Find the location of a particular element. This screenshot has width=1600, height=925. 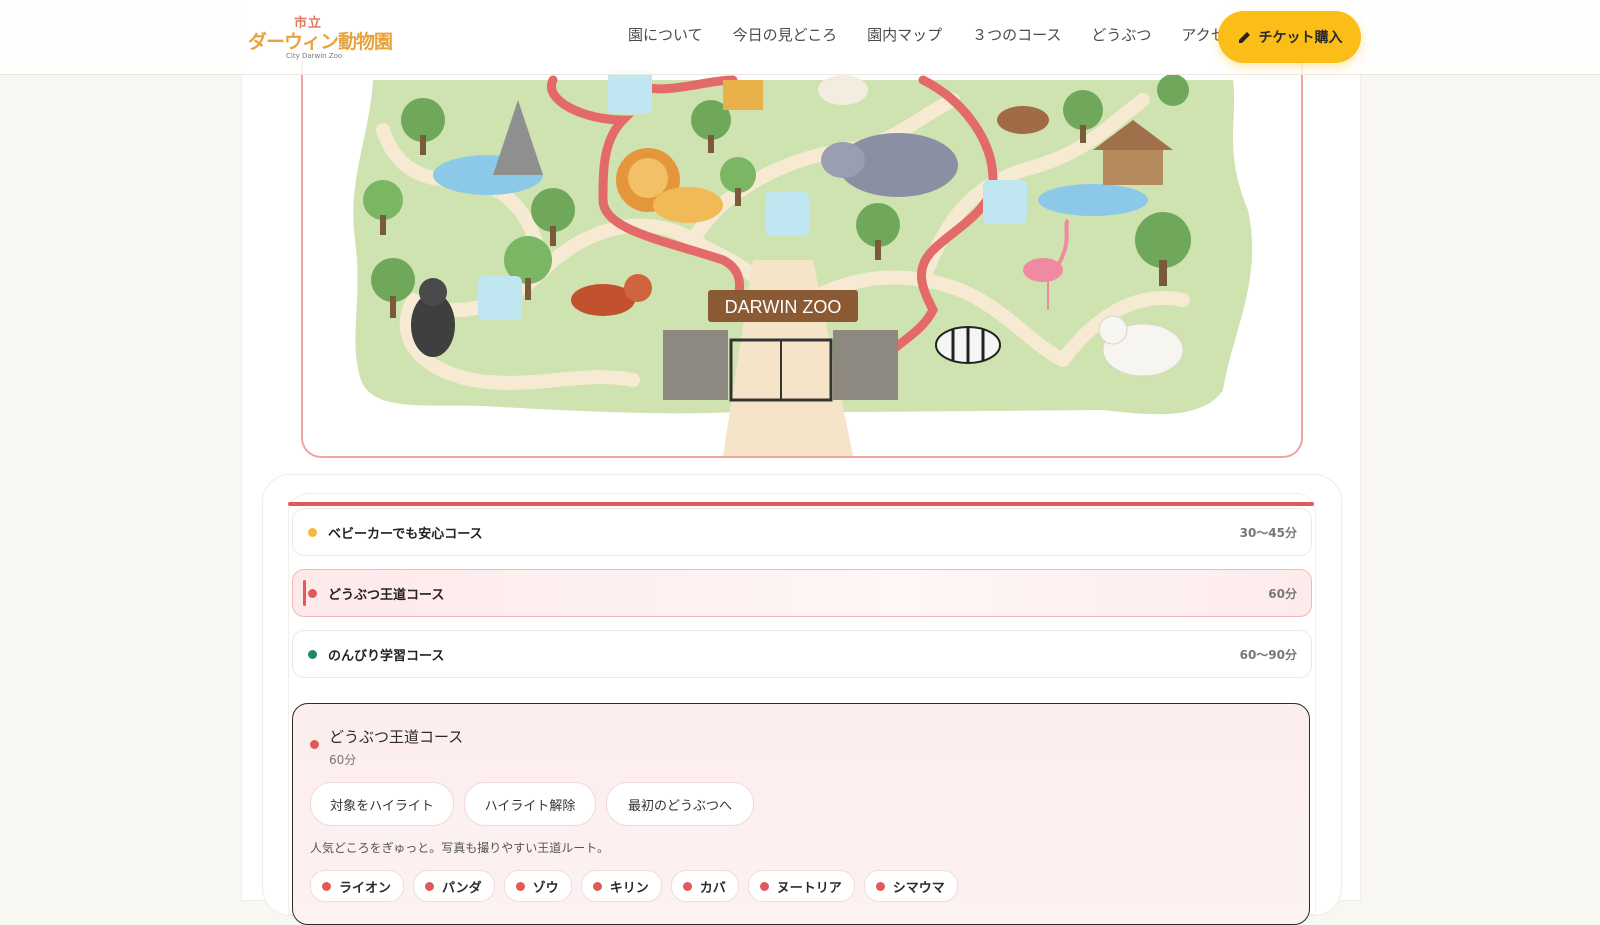

nav-about: 園について is located at coordinates (665, 34).